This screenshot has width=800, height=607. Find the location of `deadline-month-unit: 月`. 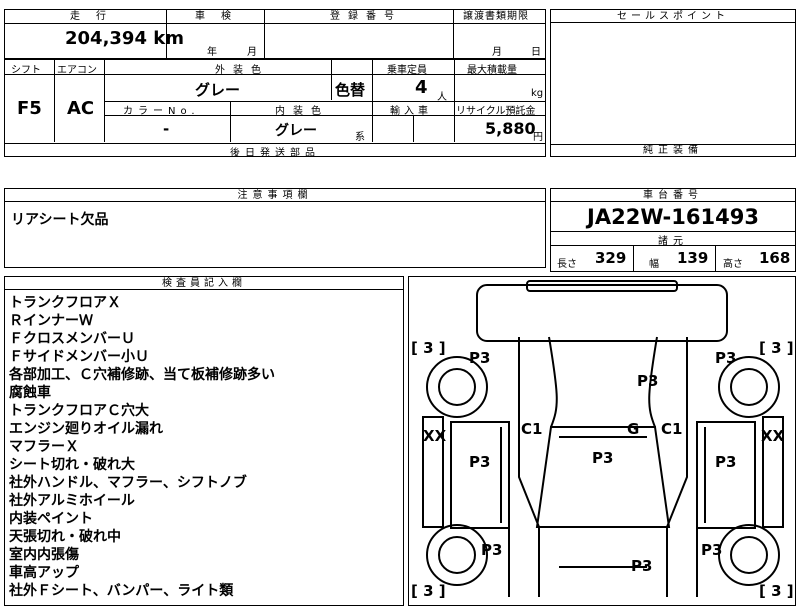

deadline-month-unit: 月 is located at coordinates (497, 52).